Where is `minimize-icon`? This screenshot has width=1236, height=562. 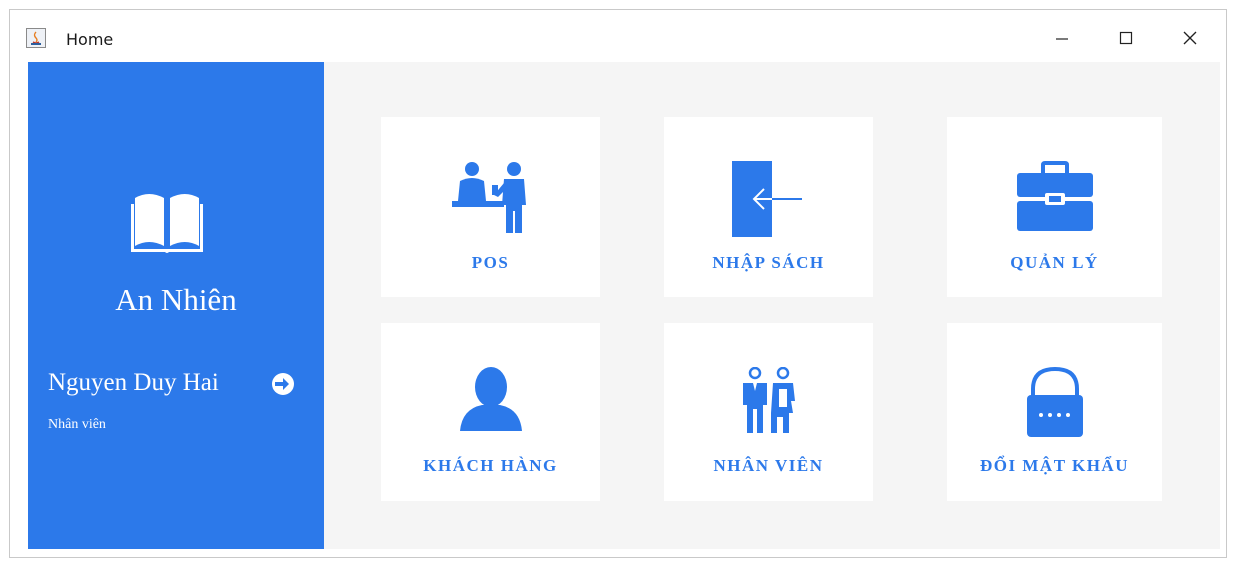
minimize-icon is located at coordinates (1062, 39).